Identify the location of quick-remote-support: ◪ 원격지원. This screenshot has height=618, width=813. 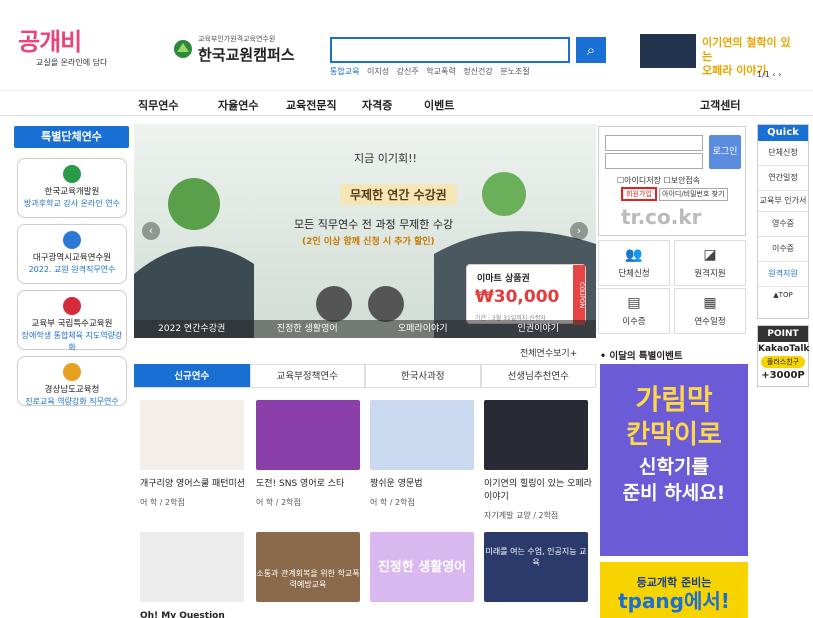
(710, 263).